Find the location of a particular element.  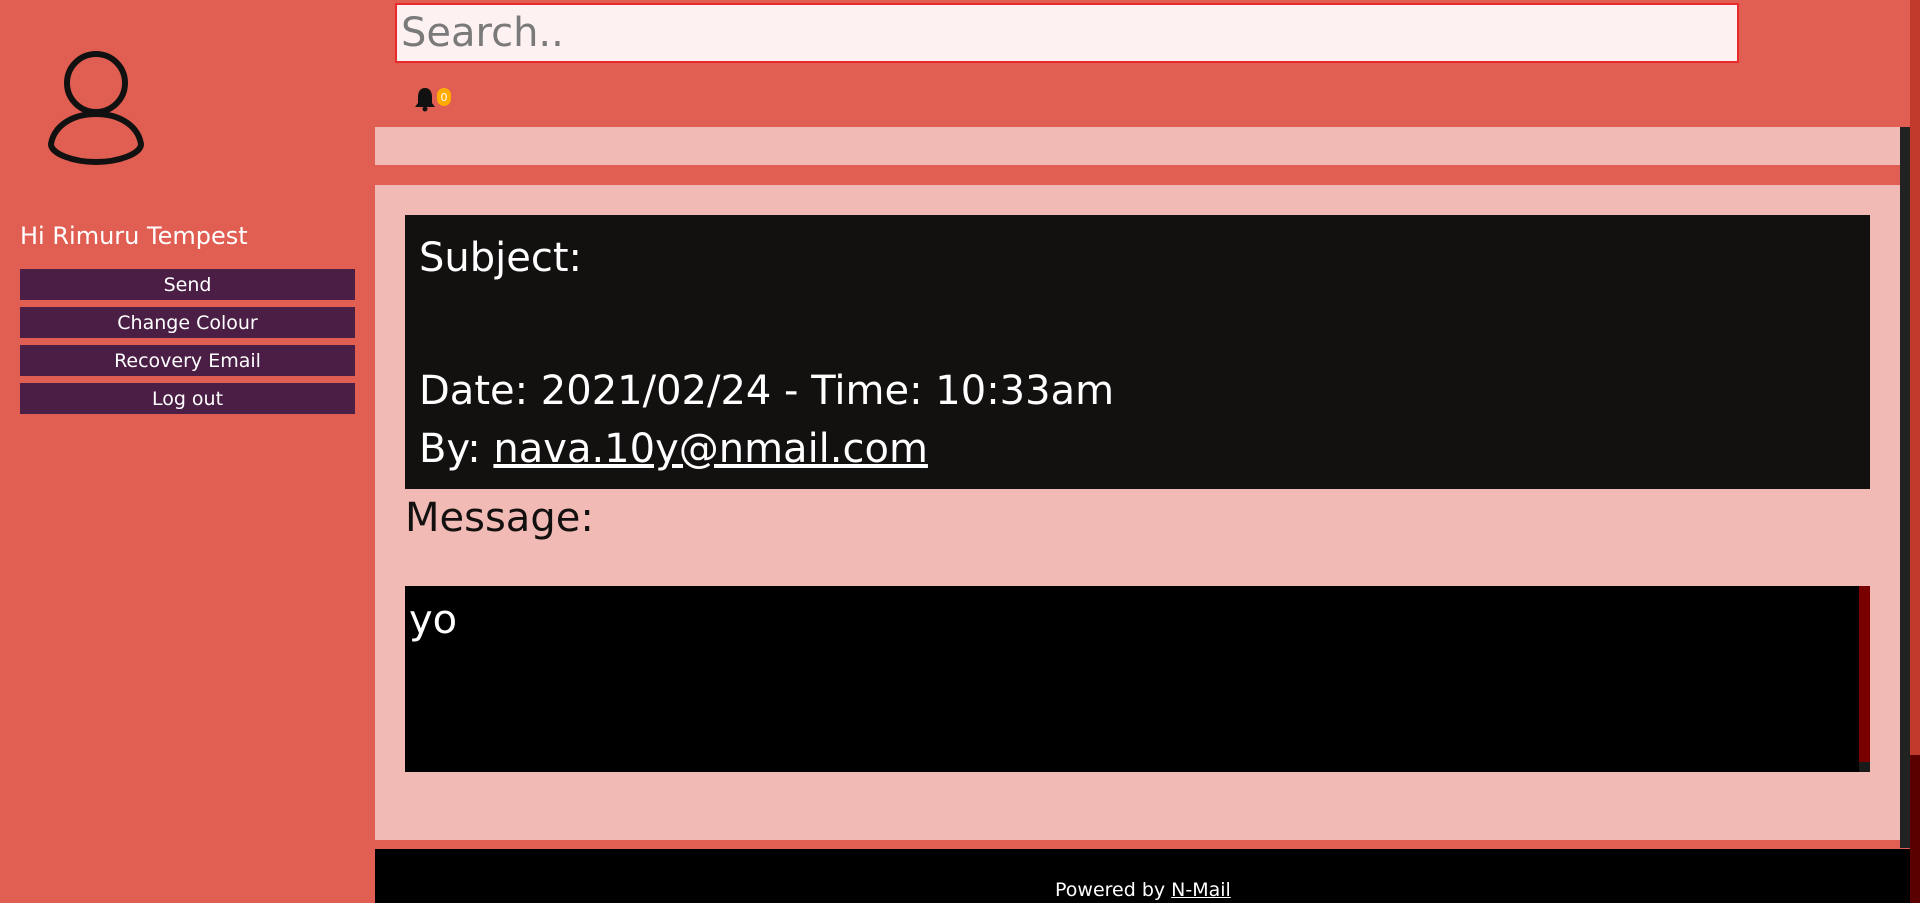

user-icon is located at coordinates (96, 108).